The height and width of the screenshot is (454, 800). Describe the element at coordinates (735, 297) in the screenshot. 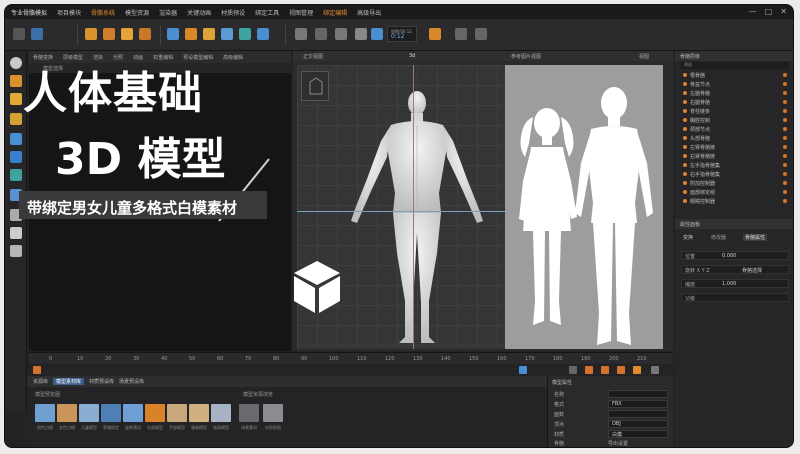

I see `property-row: 父级` at that location.